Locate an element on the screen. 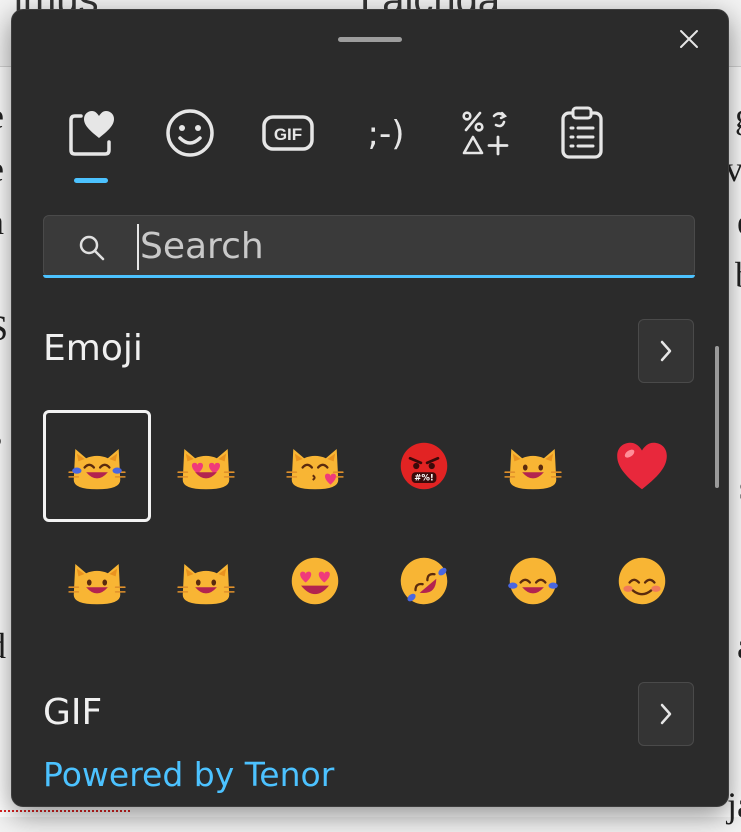  emoji-grinning-cat is located at coordinates (533, 466).